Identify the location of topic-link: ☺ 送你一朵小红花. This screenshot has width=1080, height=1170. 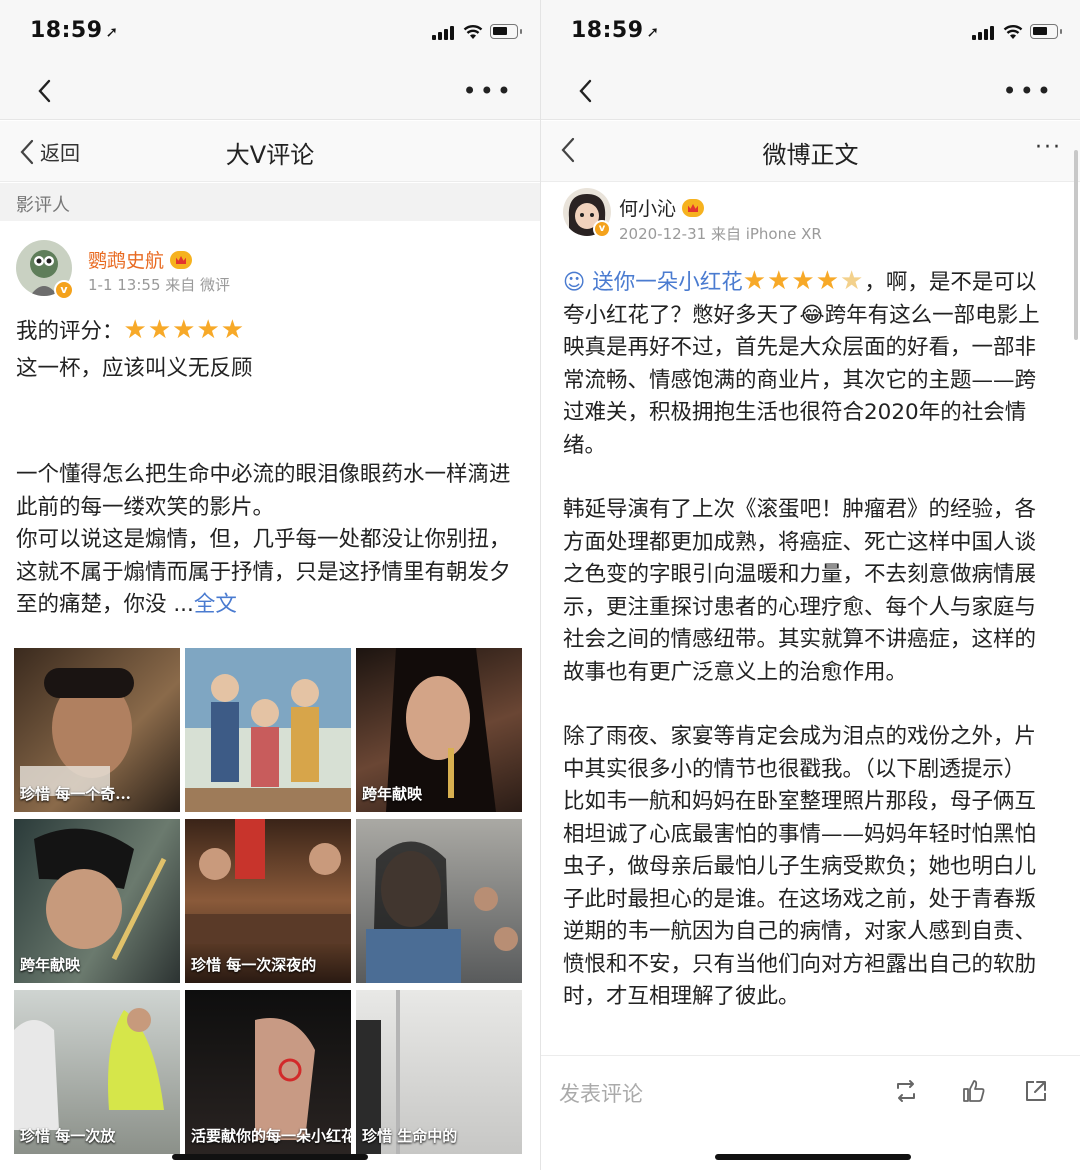
(653, 282).